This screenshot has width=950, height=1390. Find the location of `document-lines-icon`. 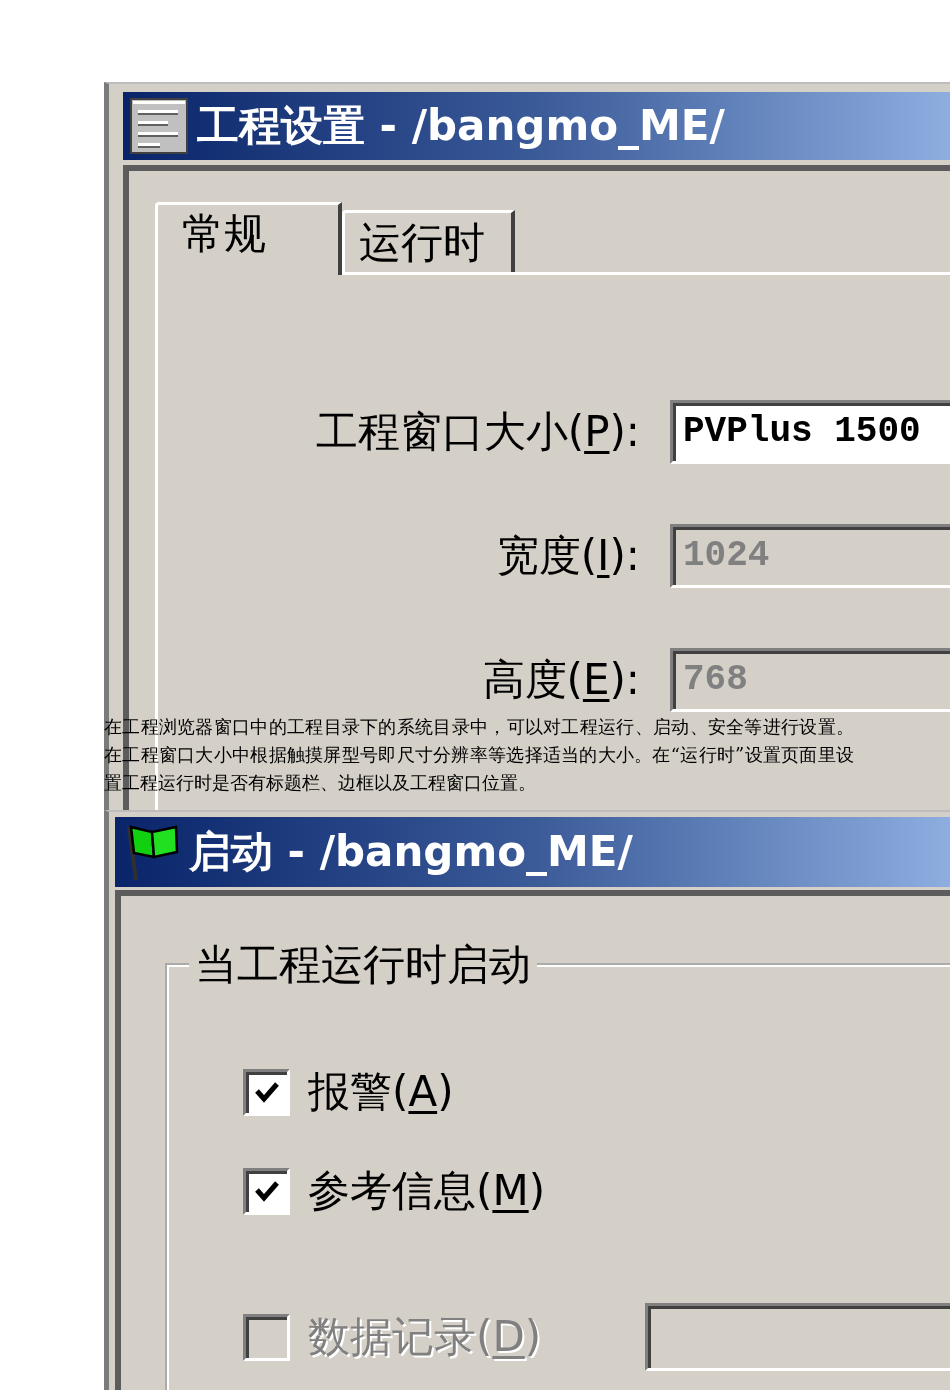

document-lines-icon is located at coordinates (159, 126).